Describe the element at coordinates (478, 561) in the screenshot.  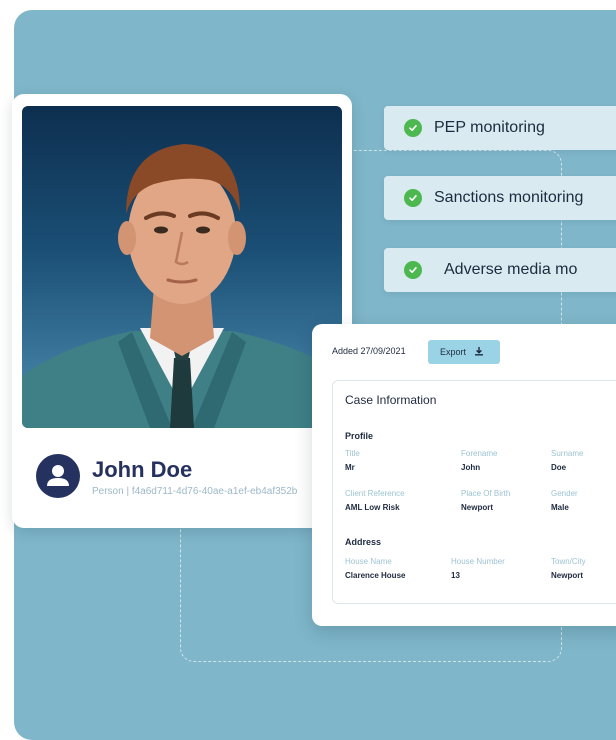
I see `field-label-house-number: House Number` at that location.